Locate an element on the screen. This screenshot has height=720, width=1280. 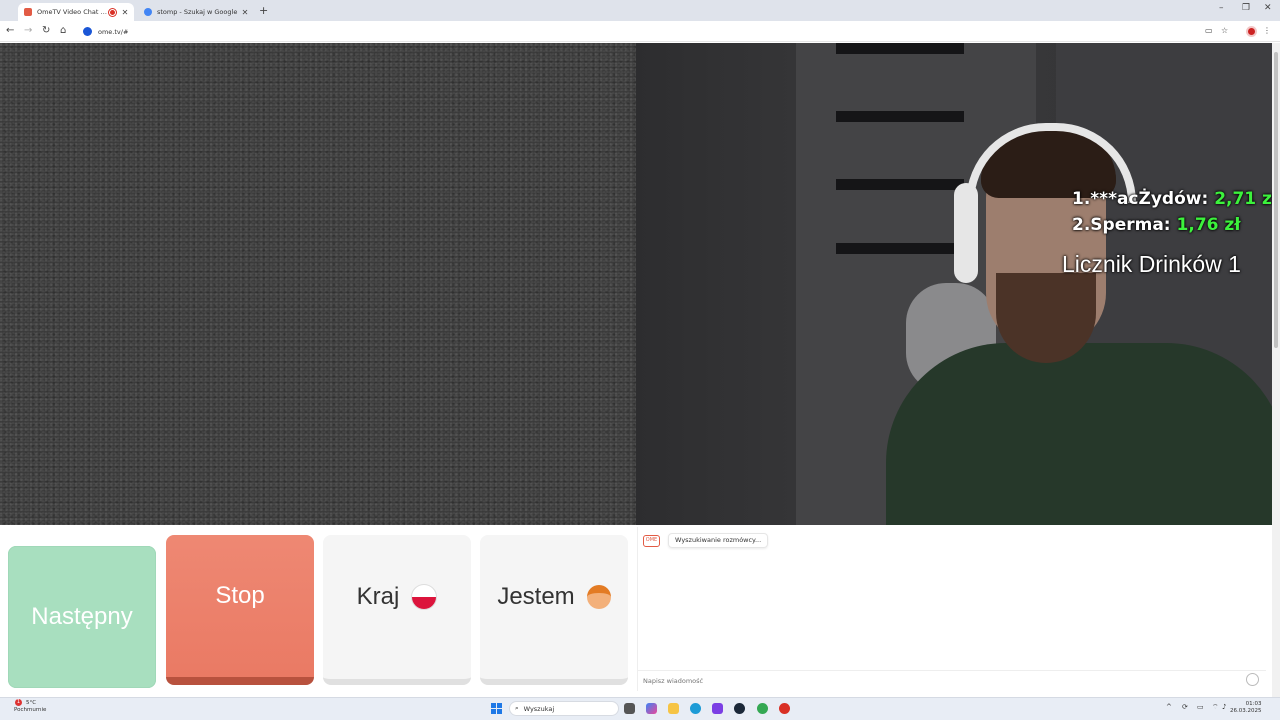
chrome-profile-icon is located at coordinates (784, 708).